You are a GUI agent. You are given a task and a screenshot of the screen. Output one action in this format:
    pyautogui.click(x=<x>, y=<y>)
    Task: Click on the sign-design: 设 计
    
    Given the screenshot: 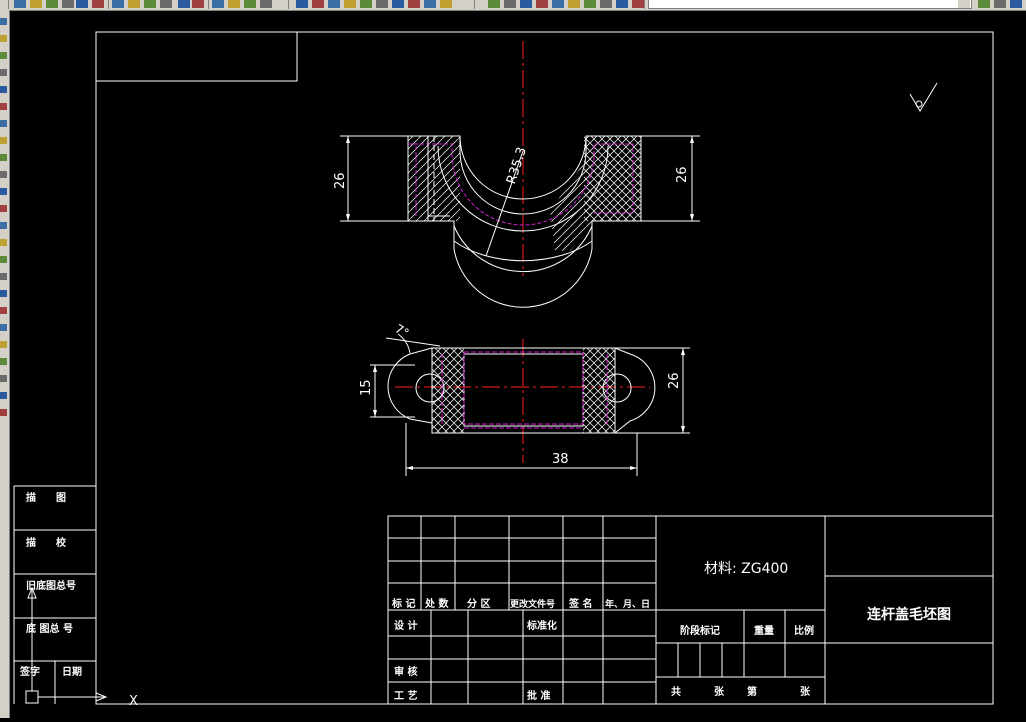 What is the action you would take?
    pyautogui.click(x=405, y=625)
    